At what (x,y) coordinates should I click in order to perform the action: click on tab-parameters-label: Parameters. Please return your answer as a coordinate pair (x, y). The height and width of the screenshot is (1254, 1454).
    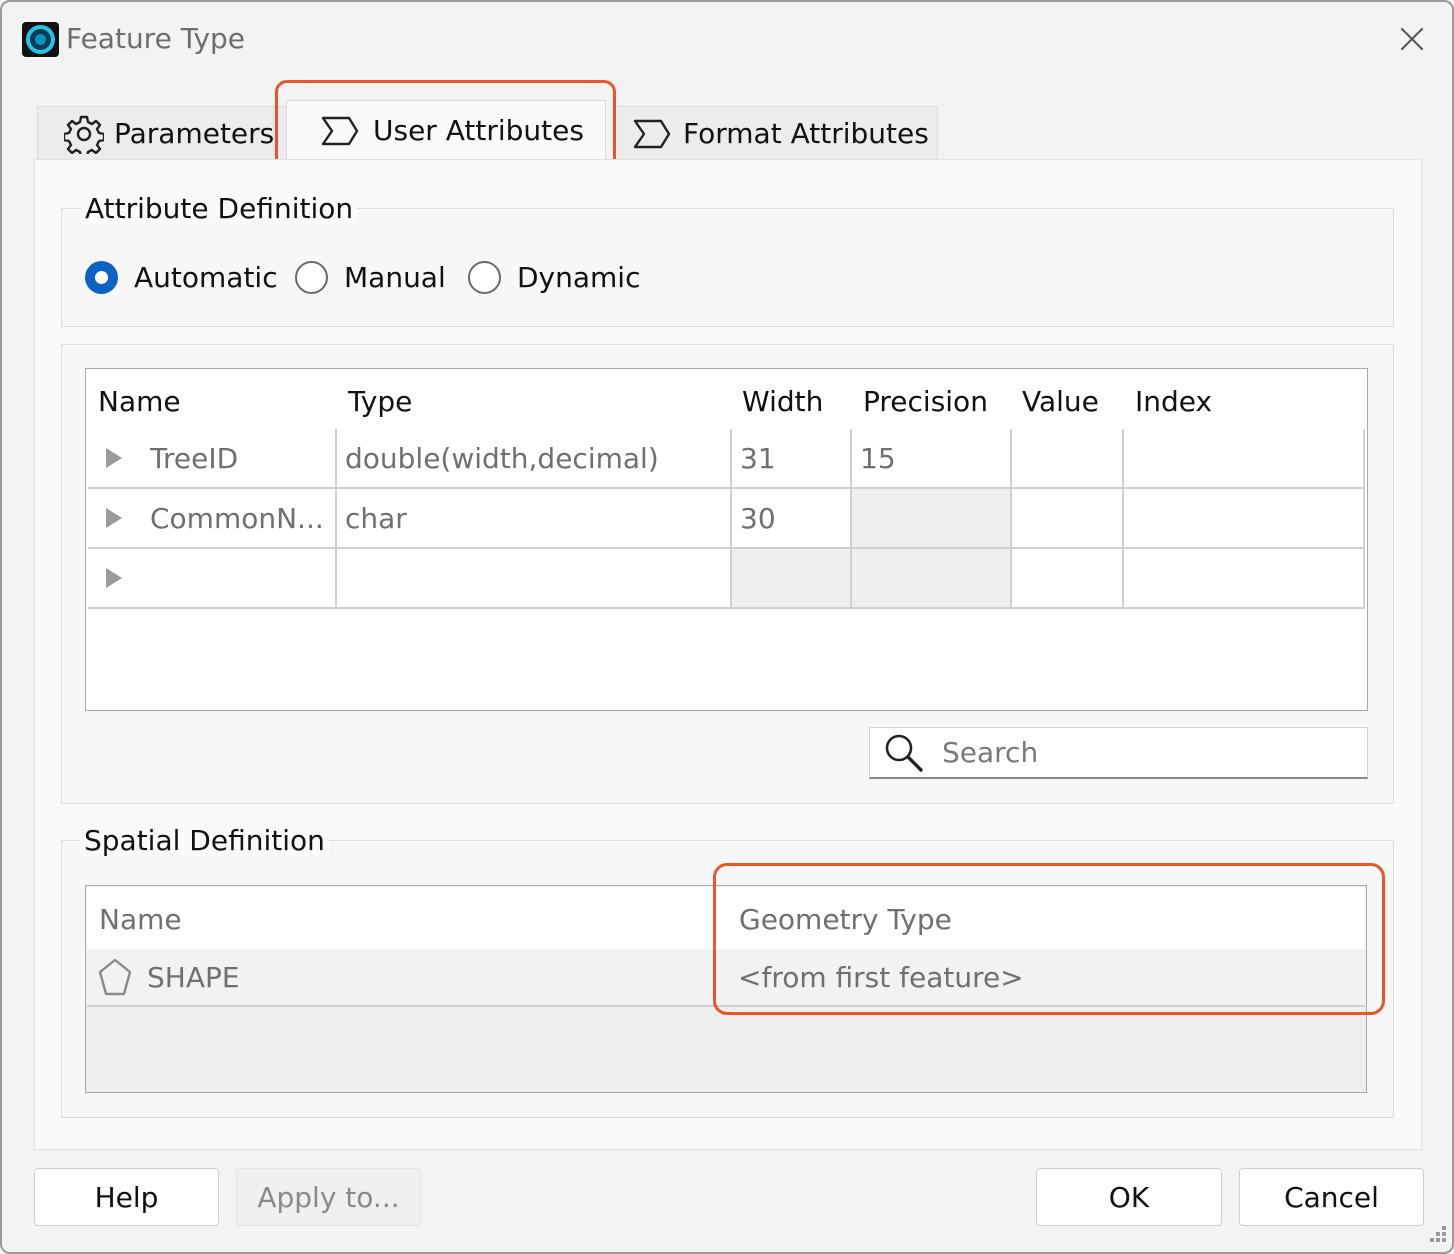
    Looking at the image, I should click on (194, 133).